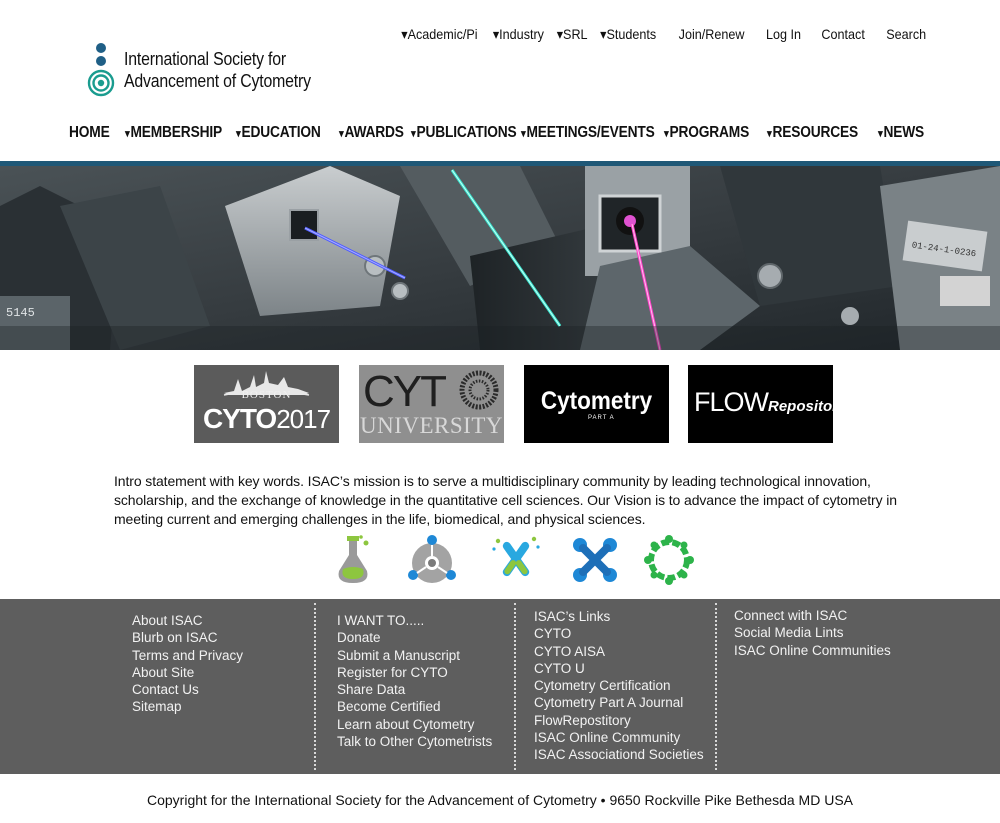 The width and height of the screenshot is (1000, 823). I want to click on topnav-login: Log In, so click(783, 34).